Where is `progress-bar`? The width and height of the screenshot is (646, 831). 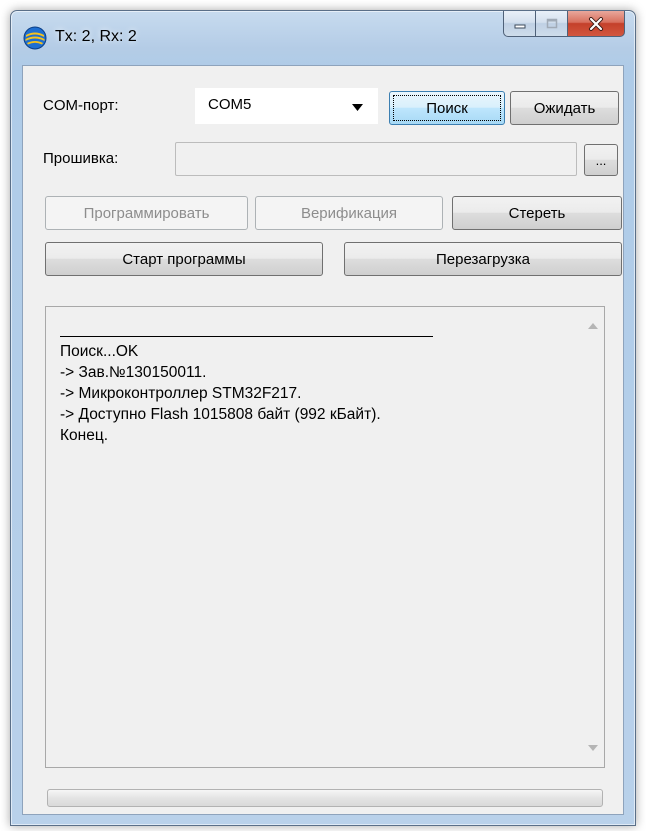
progress-bar is located at coordinates (325, 798).